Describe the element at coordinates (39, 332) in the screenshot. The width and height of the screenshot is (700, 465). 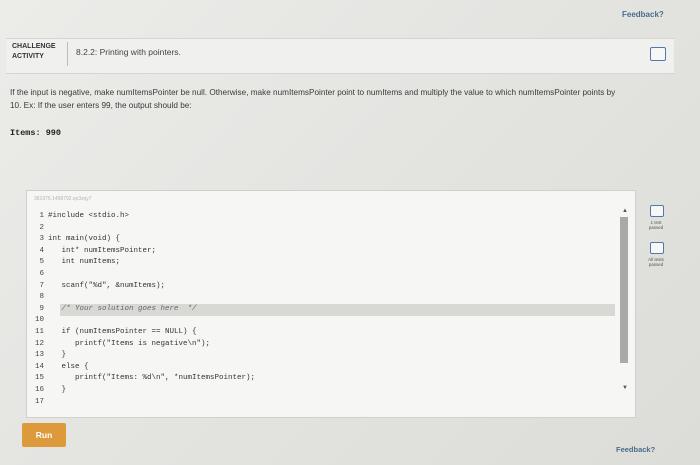
I see `line-number: 11` at that location.